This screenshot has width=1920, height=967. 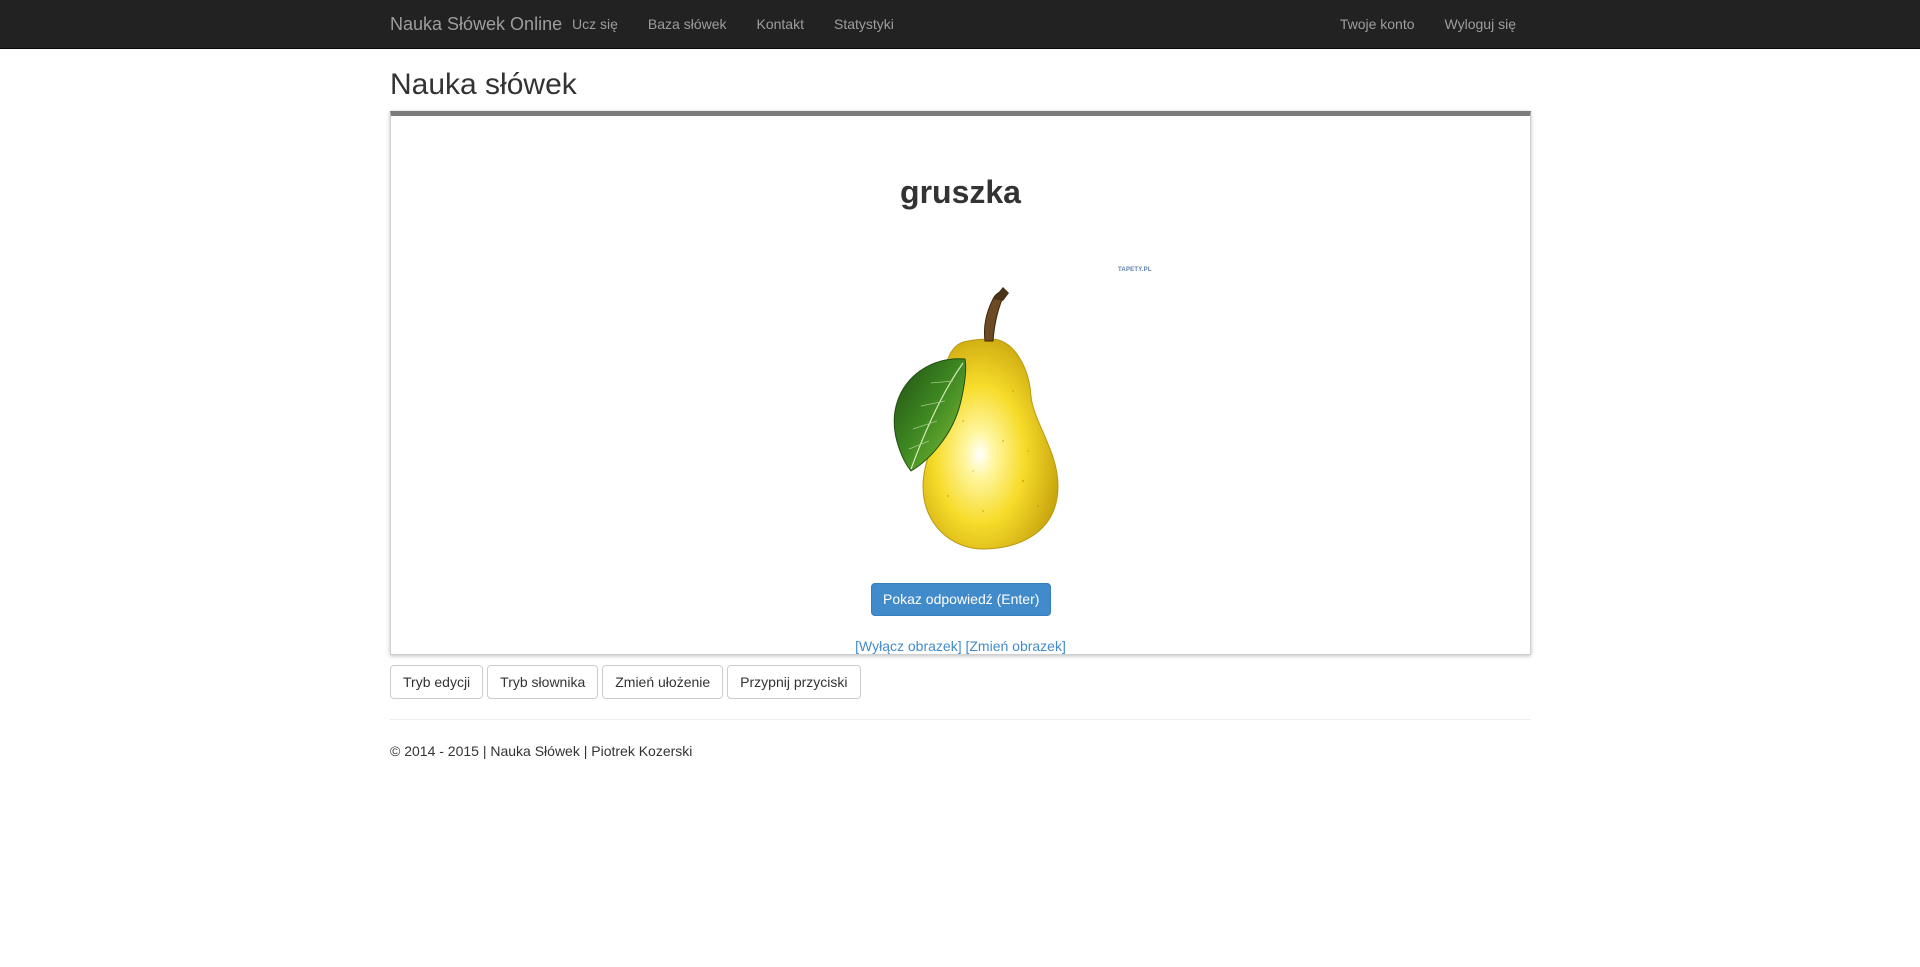 I want to click on page-title: Nauka słówek, so click(x=483, y=84).